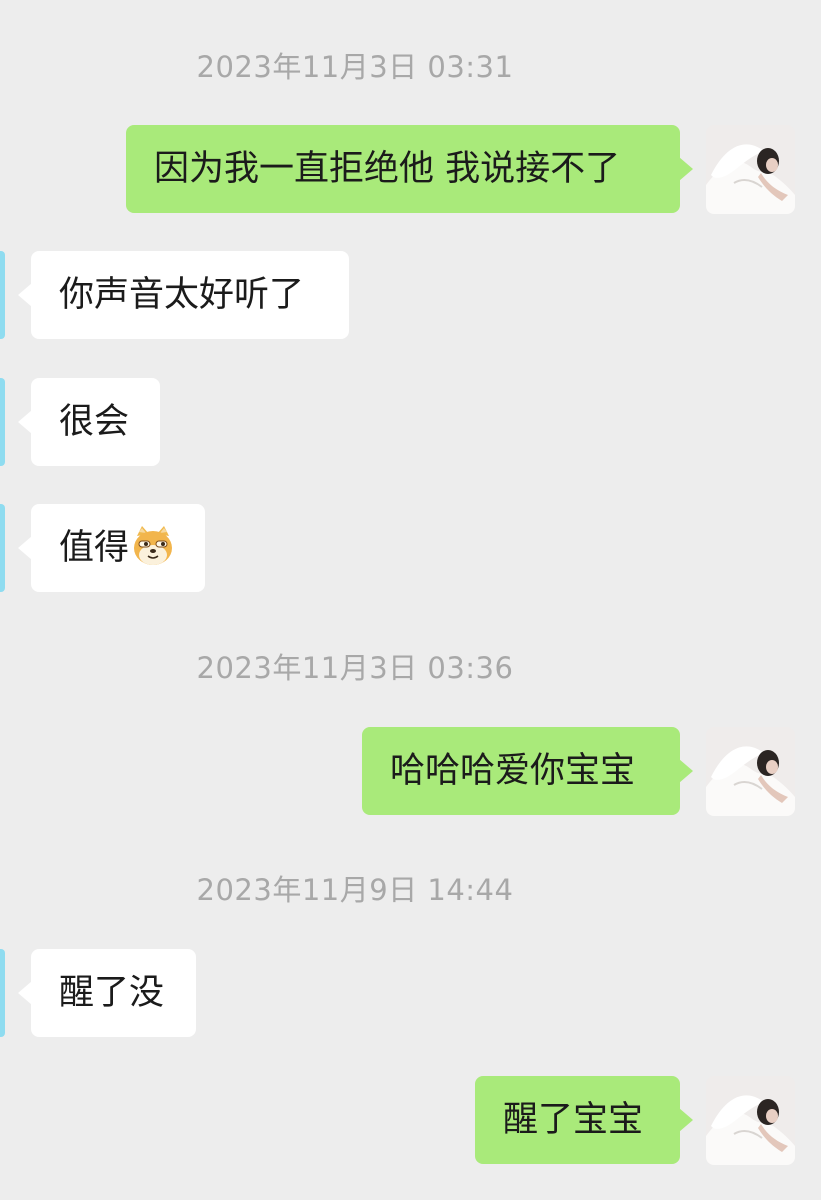 The image size is (821, 1200). I want to click on incoming-message-bubble: 很会, so click(89, 422).